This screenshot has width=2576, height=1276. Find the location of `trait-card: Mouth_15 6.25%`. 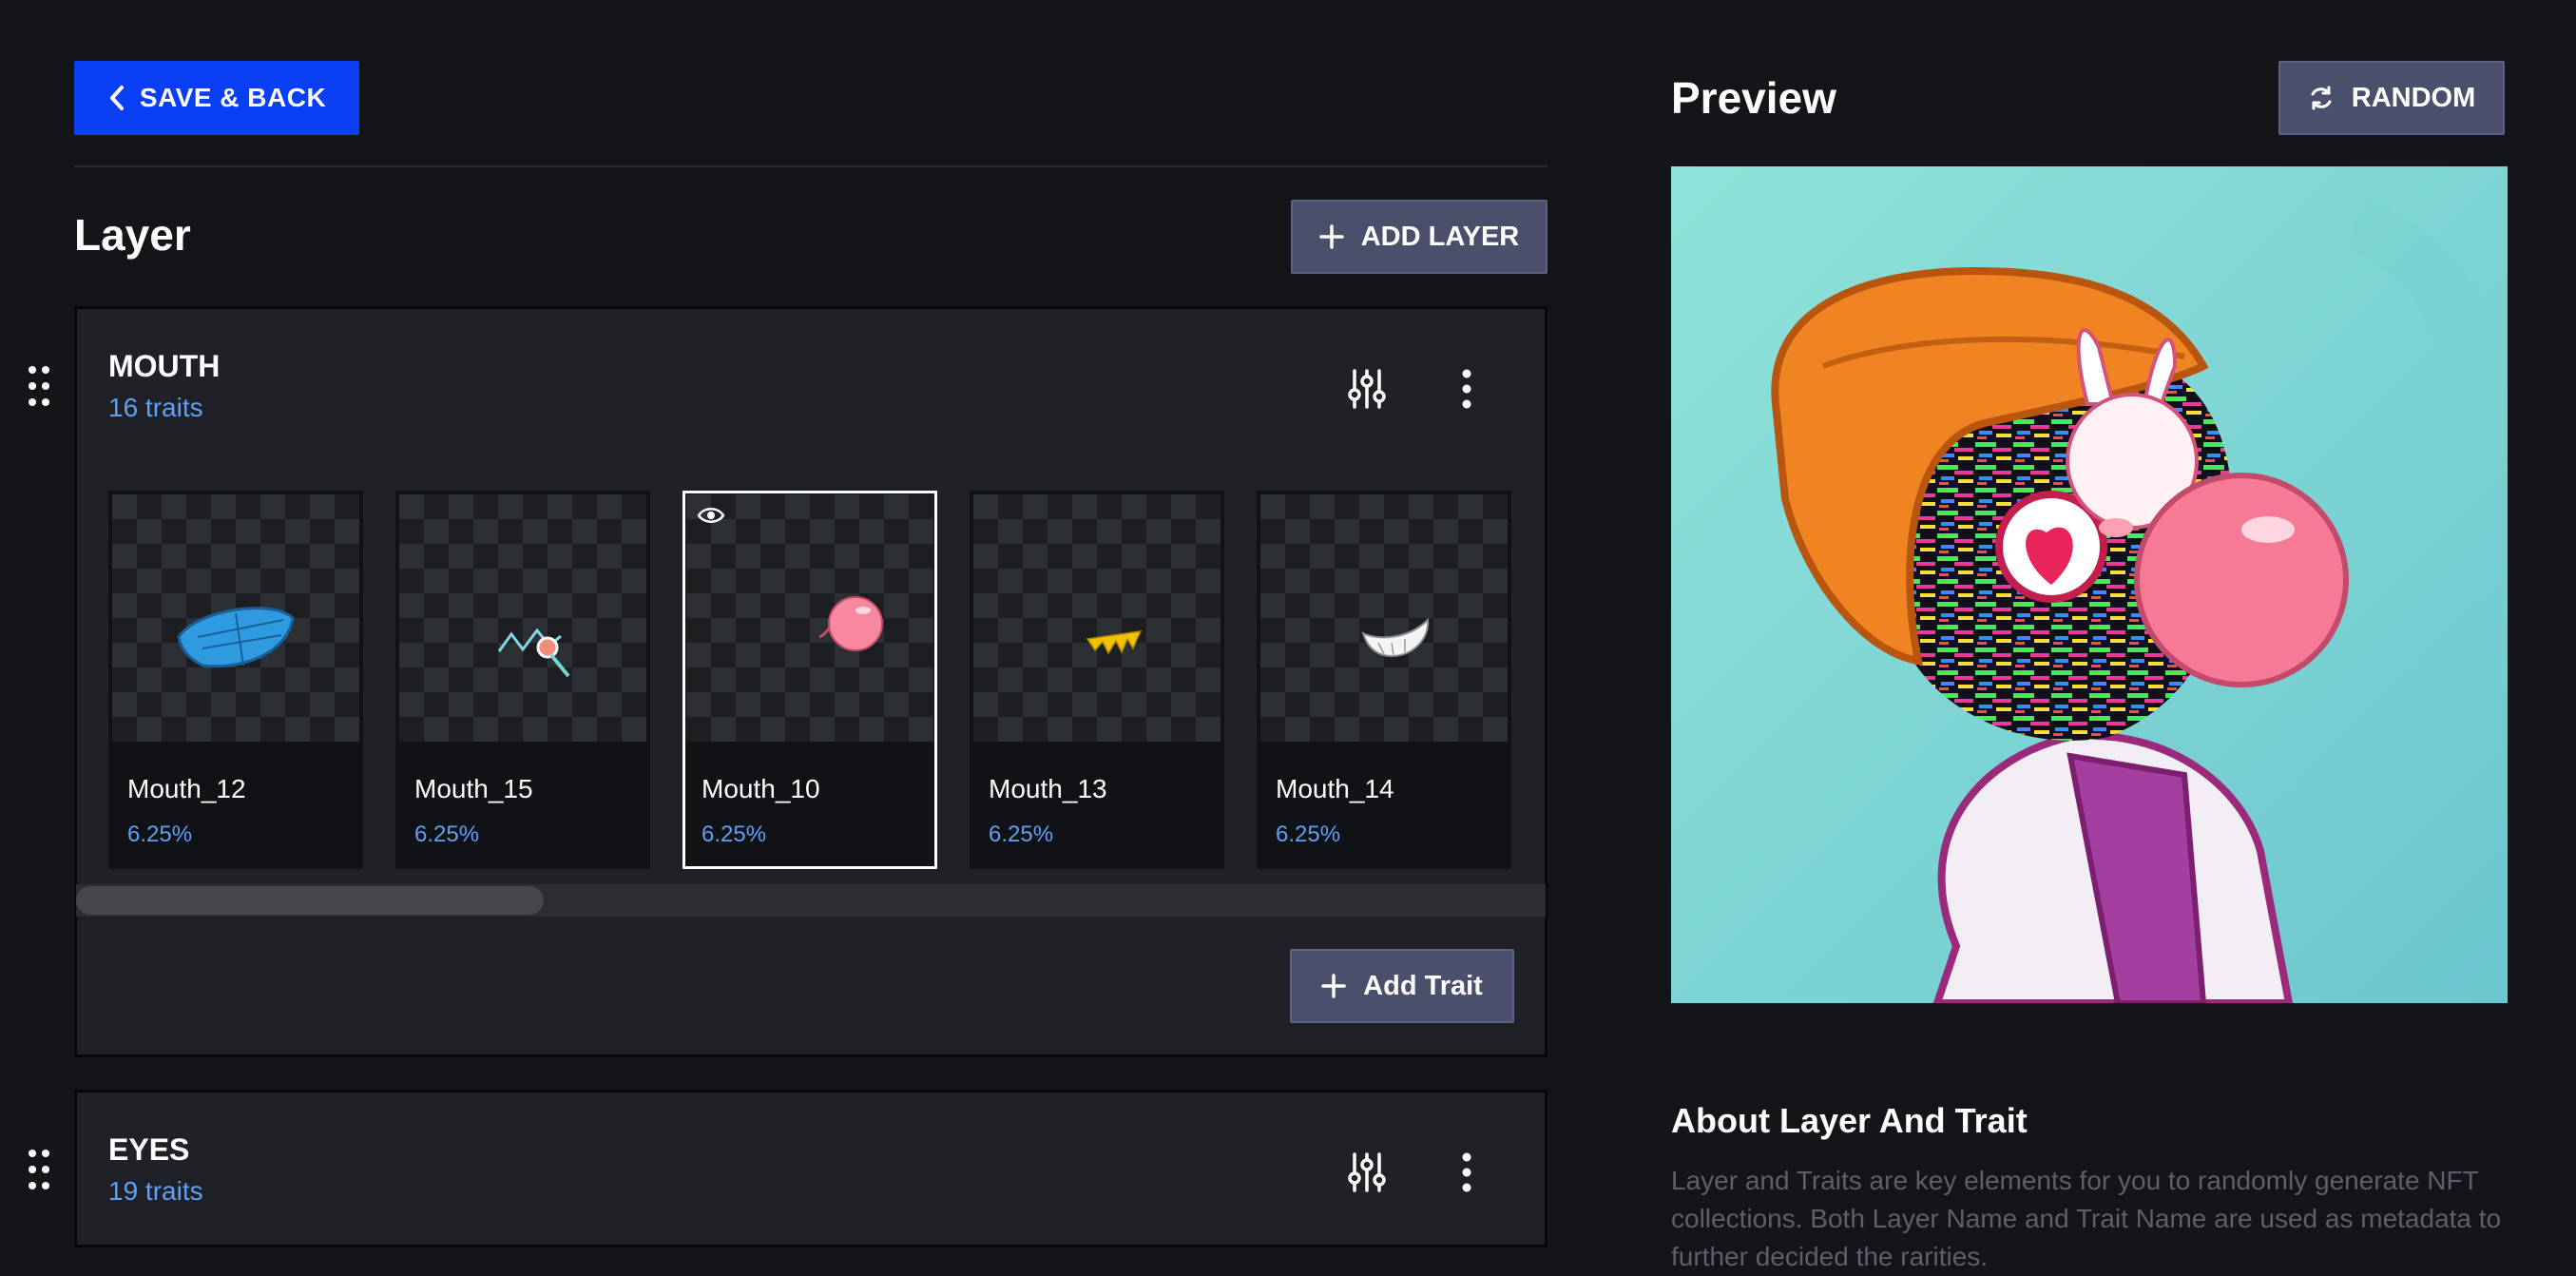

trait-card: Mouth_15 6.25% is located at coordinates (522, 680).